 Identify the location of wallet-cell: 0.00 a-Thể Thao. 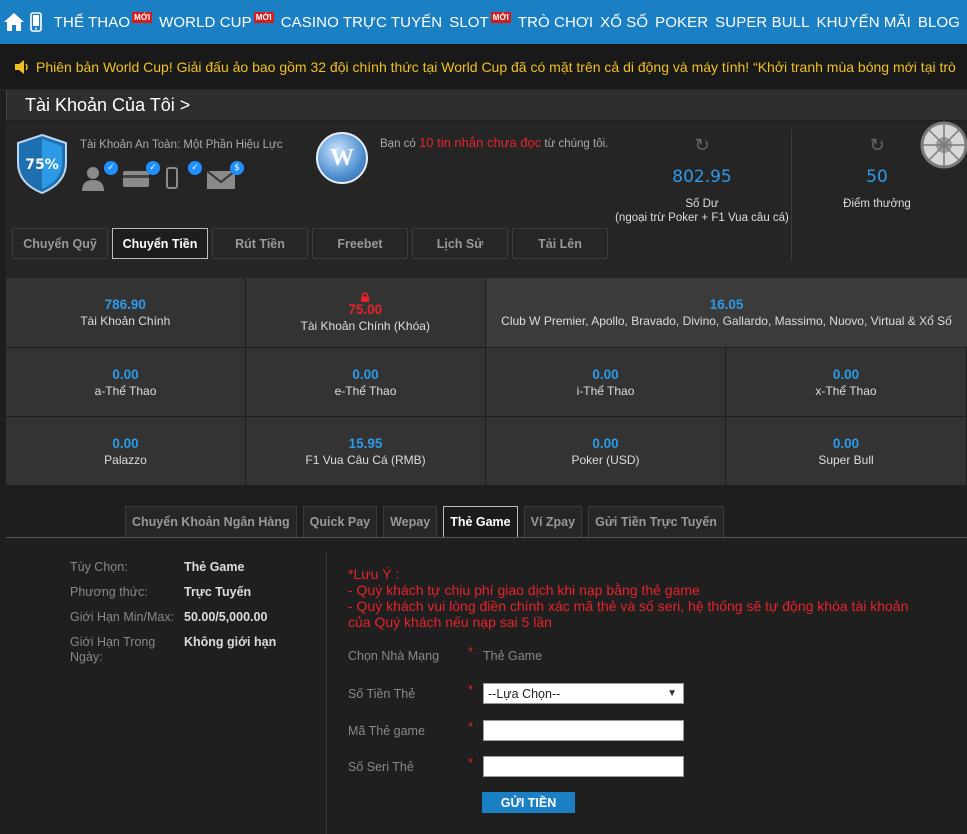
(125, 382).